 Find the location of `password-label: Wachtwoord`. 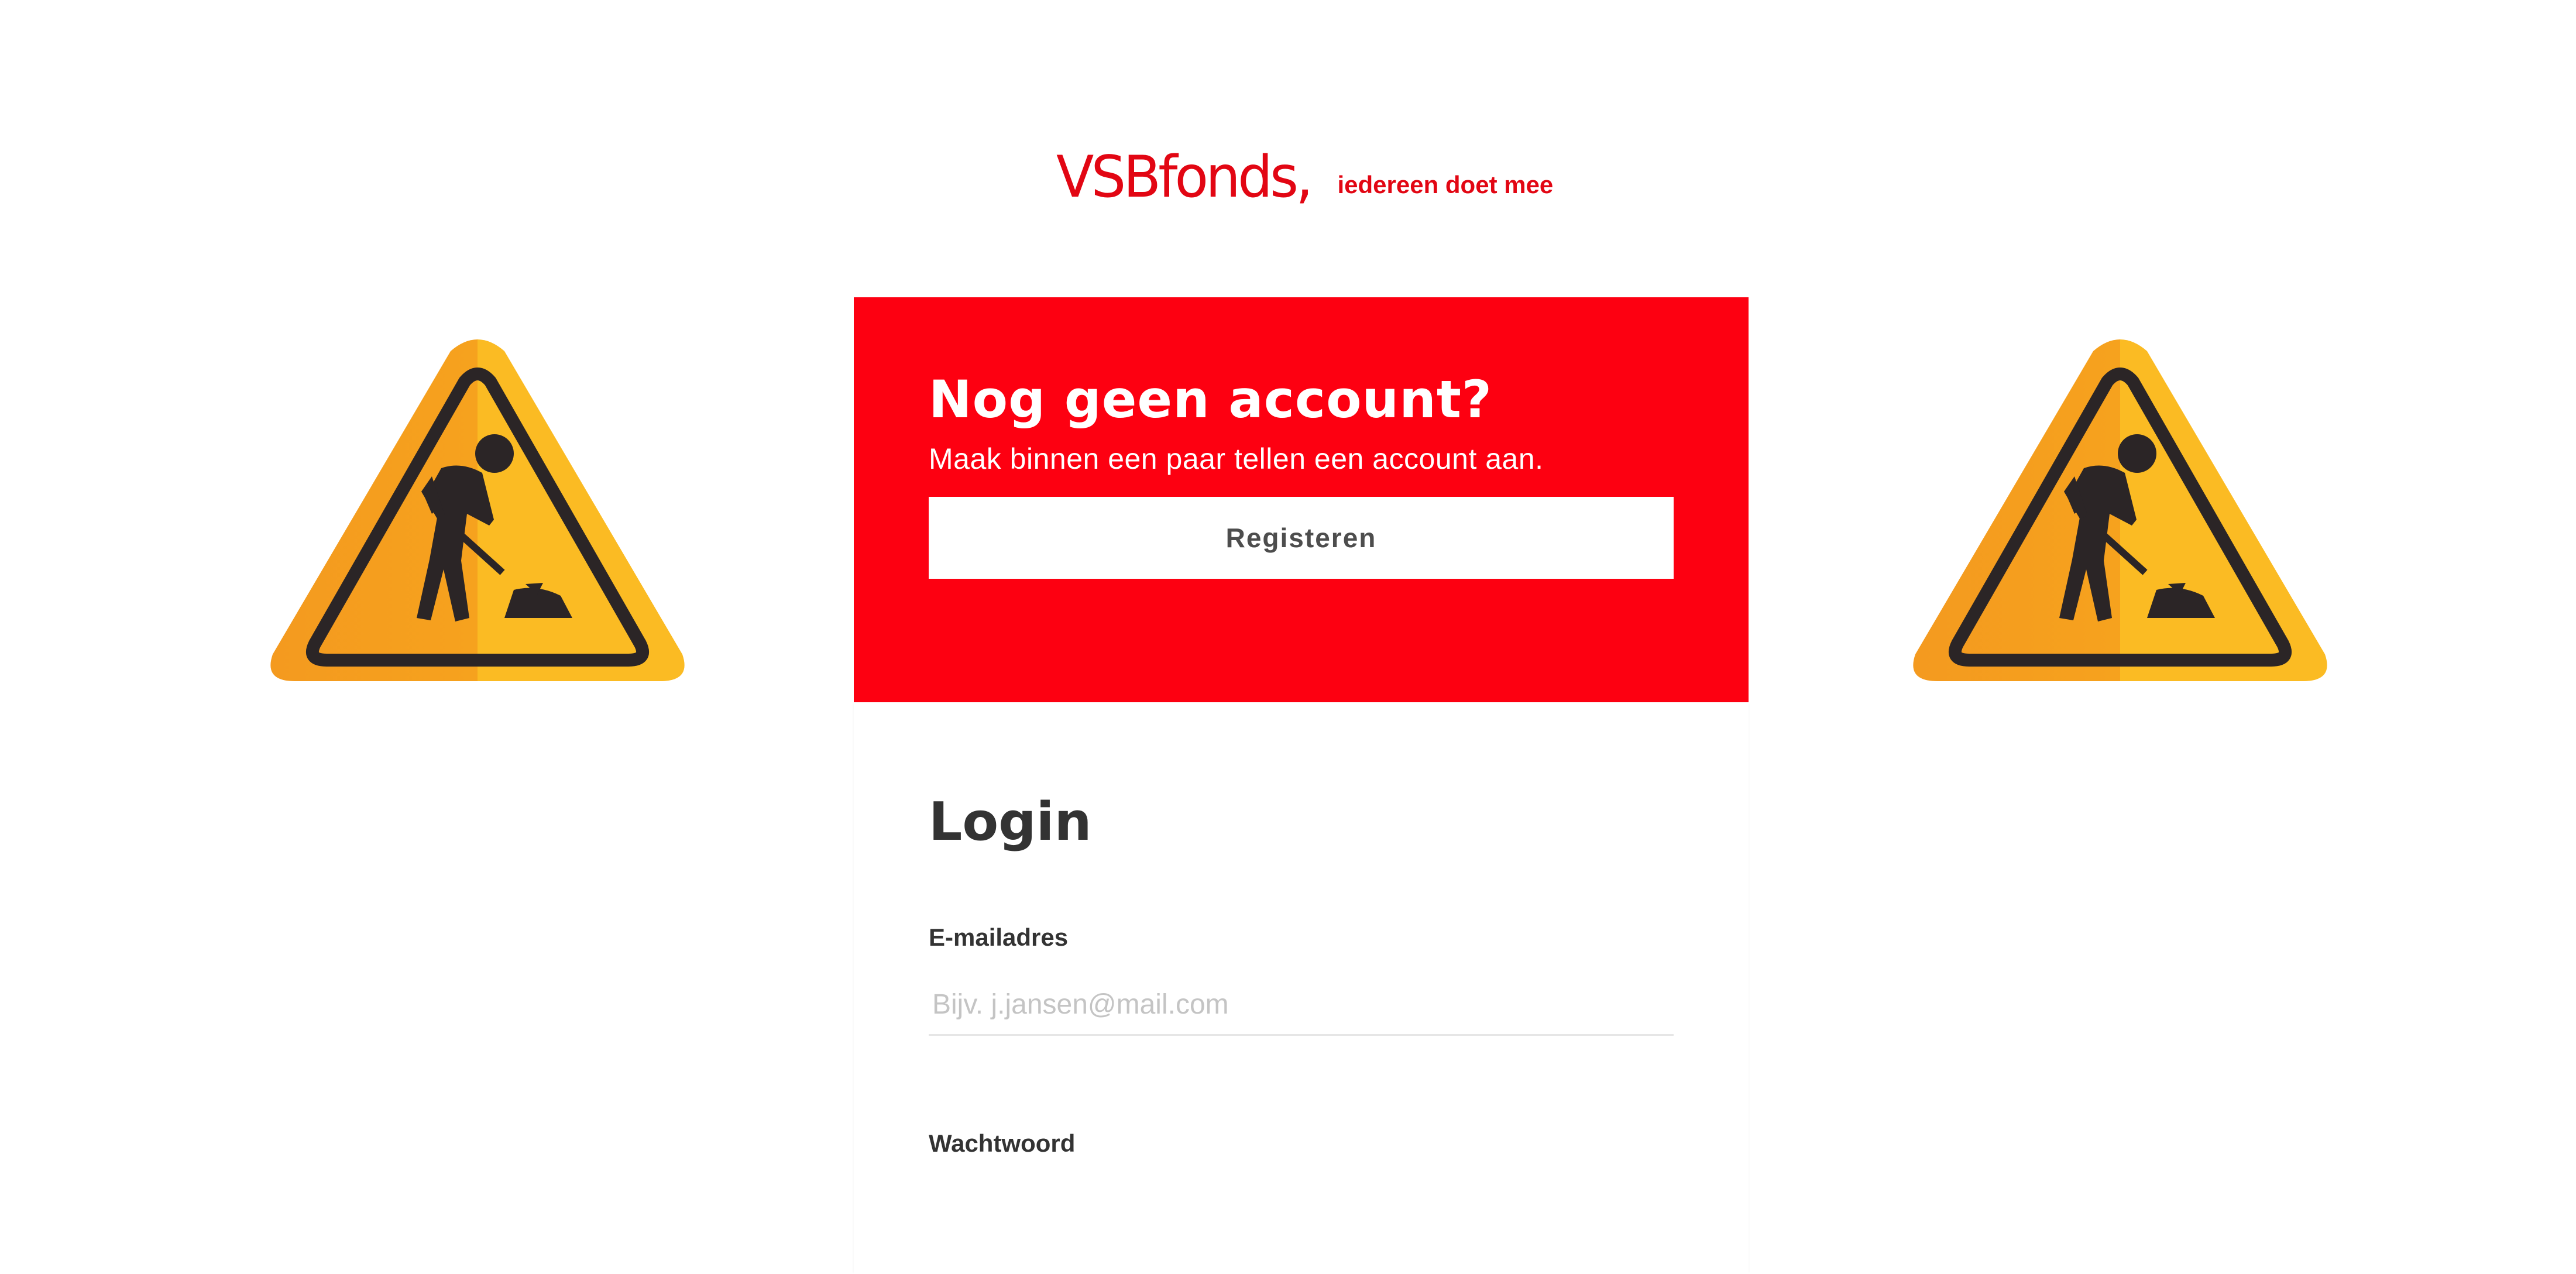

password-label: Wachtwoord is located at coordinates (1003, 1143).